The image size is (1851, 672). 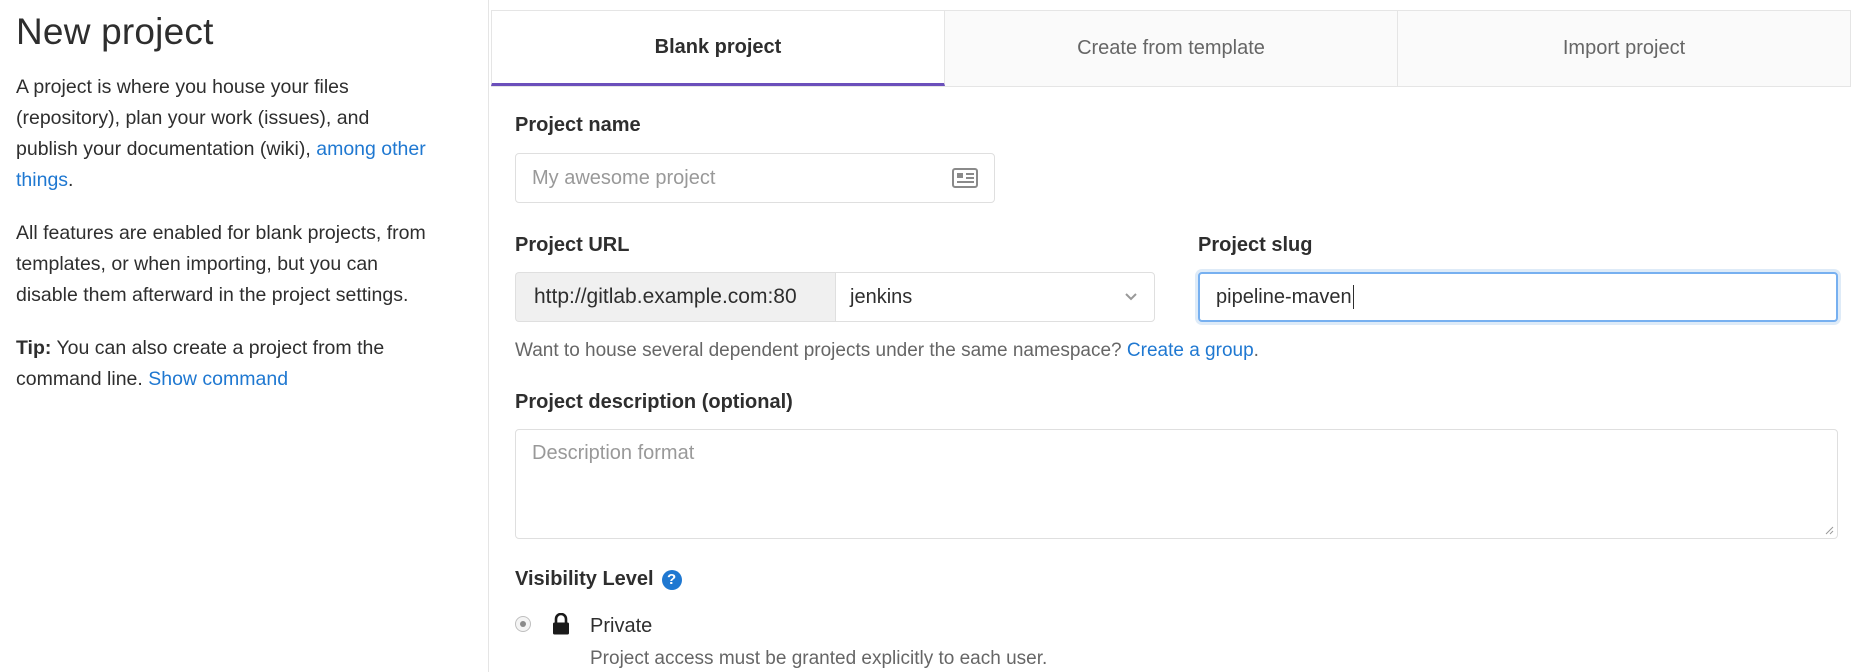 What do you see at coordinates (34, 348) in the screenshot?
I see `tip-label: Tip:` at bounding box center [34, 348].